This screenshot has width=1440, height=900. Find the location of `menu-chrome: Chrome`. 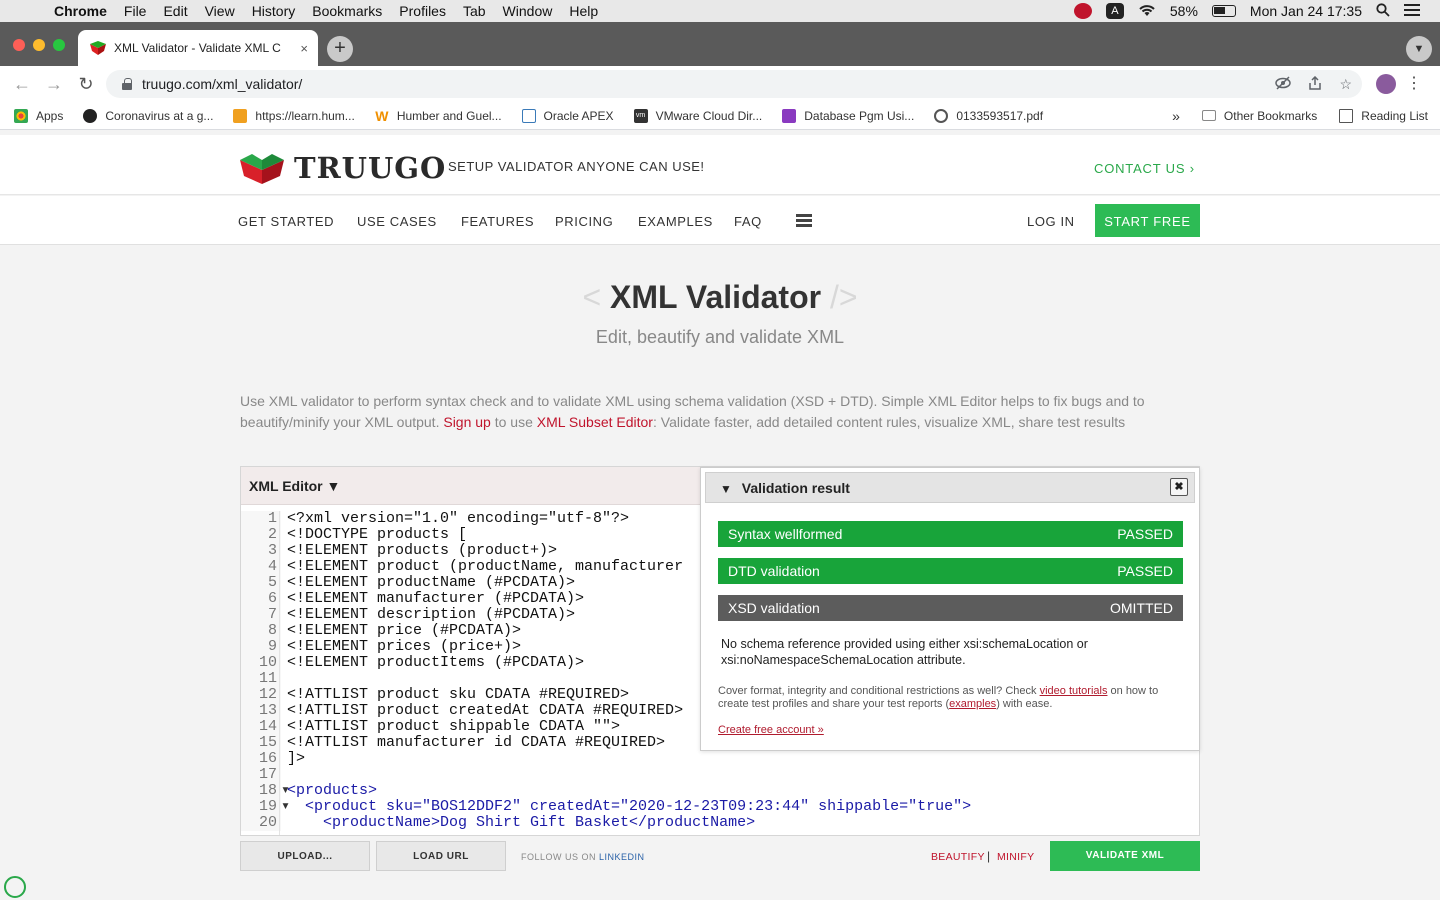

menu-chrome: Chrome is located at coordinates (80, 11).